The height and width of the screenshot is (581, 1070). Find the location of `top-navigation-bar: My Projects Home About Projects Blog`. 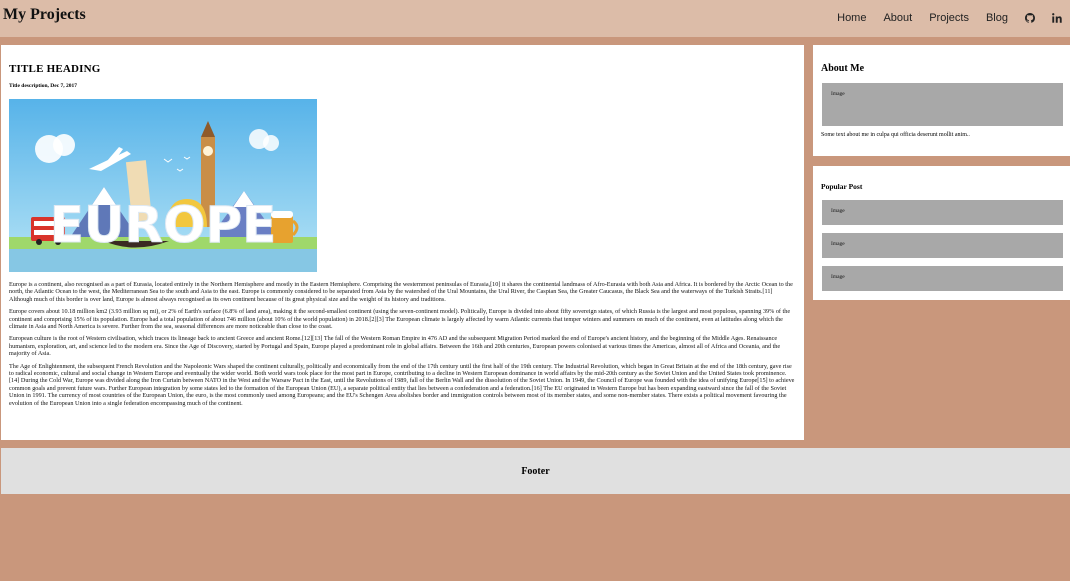

top-navigation-bar: My Projects Home About Projects Blog is located at coordinates (535, 18).